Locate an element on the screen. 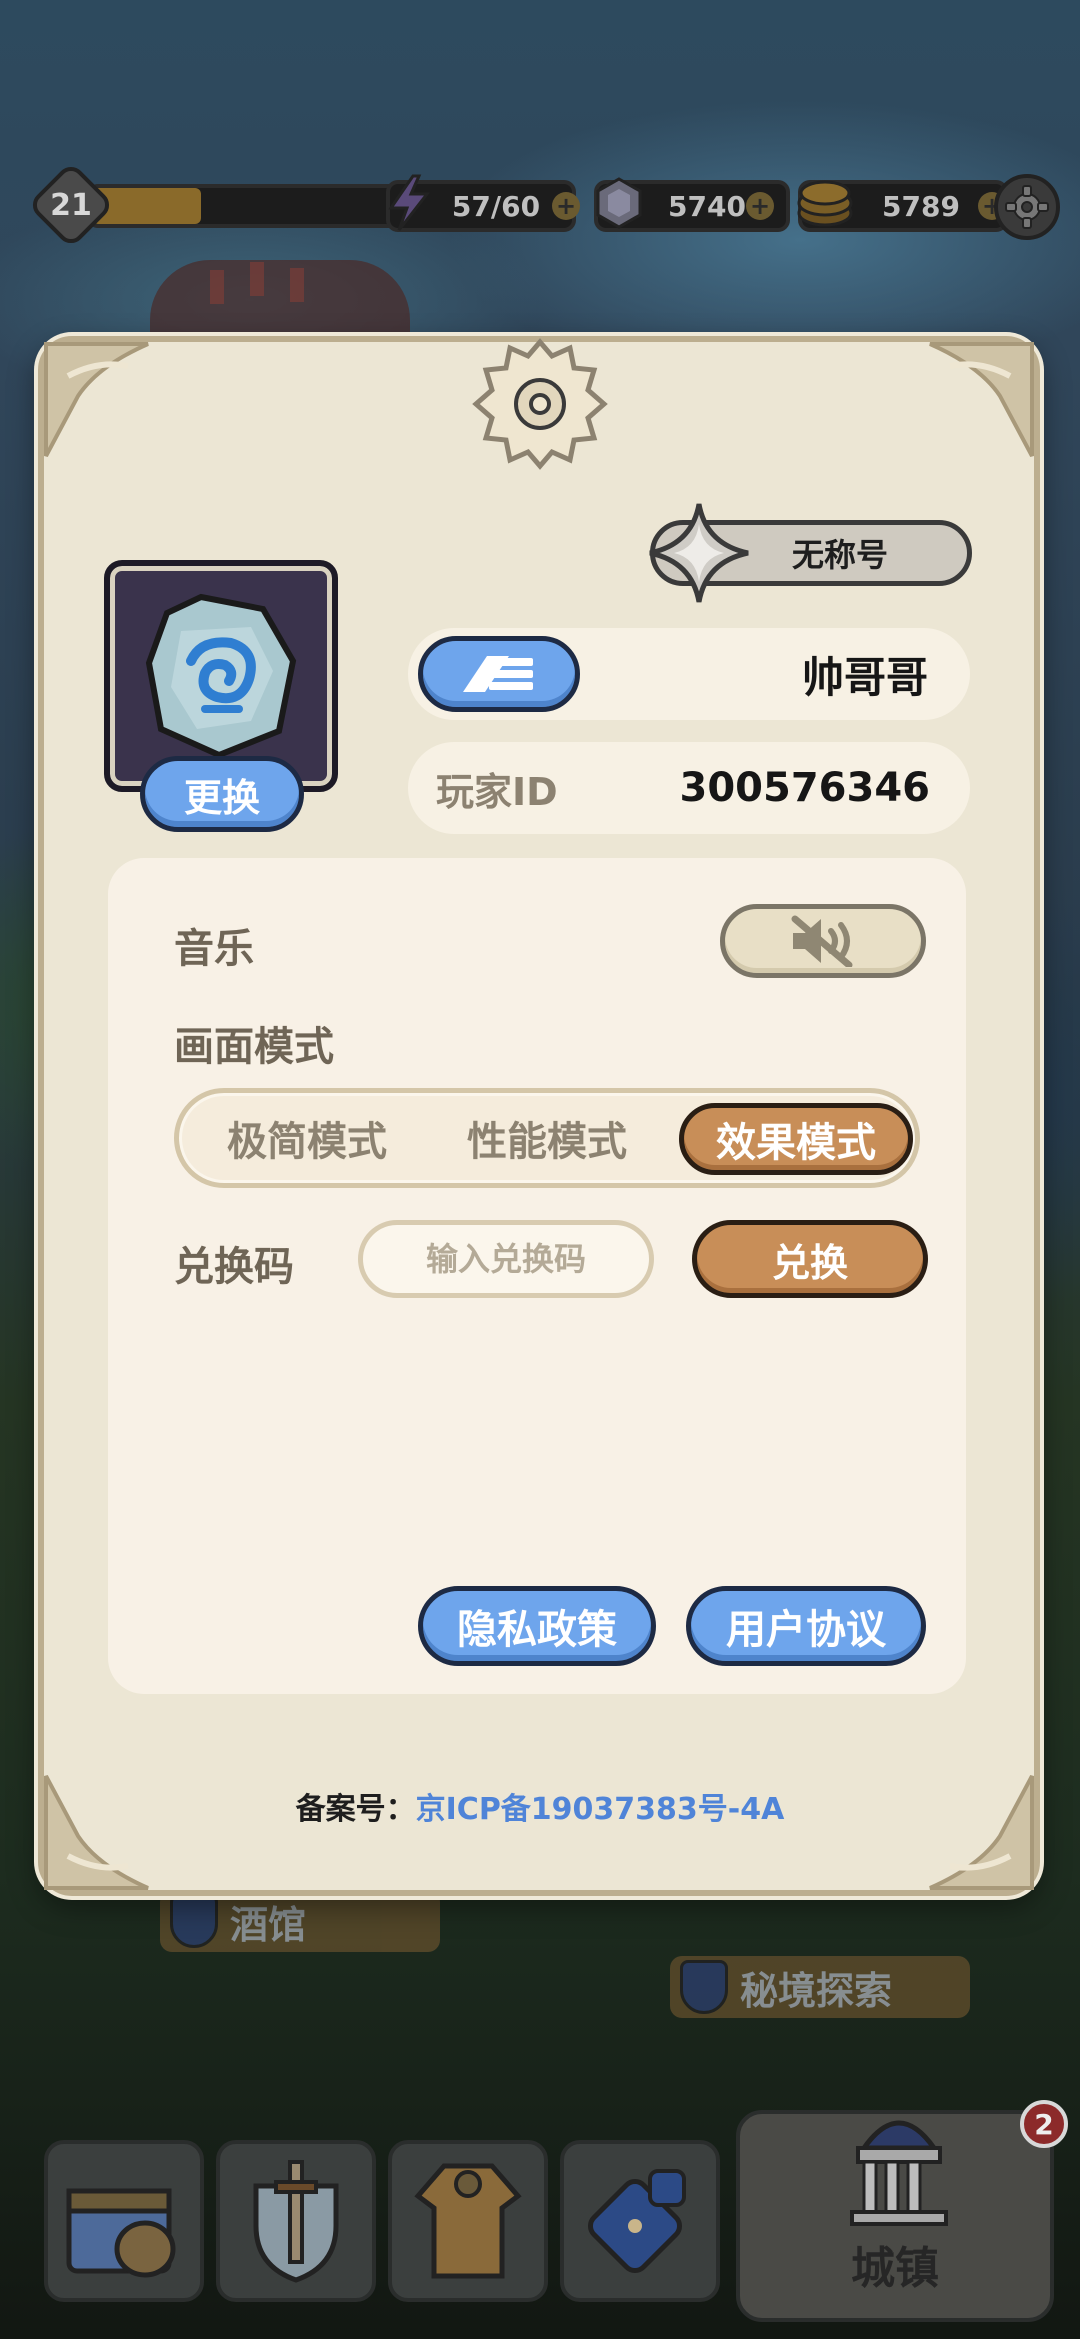 The height and width of the screenshot is (2339, 1080). edit-name-icon is located at coordinates (498, 674).